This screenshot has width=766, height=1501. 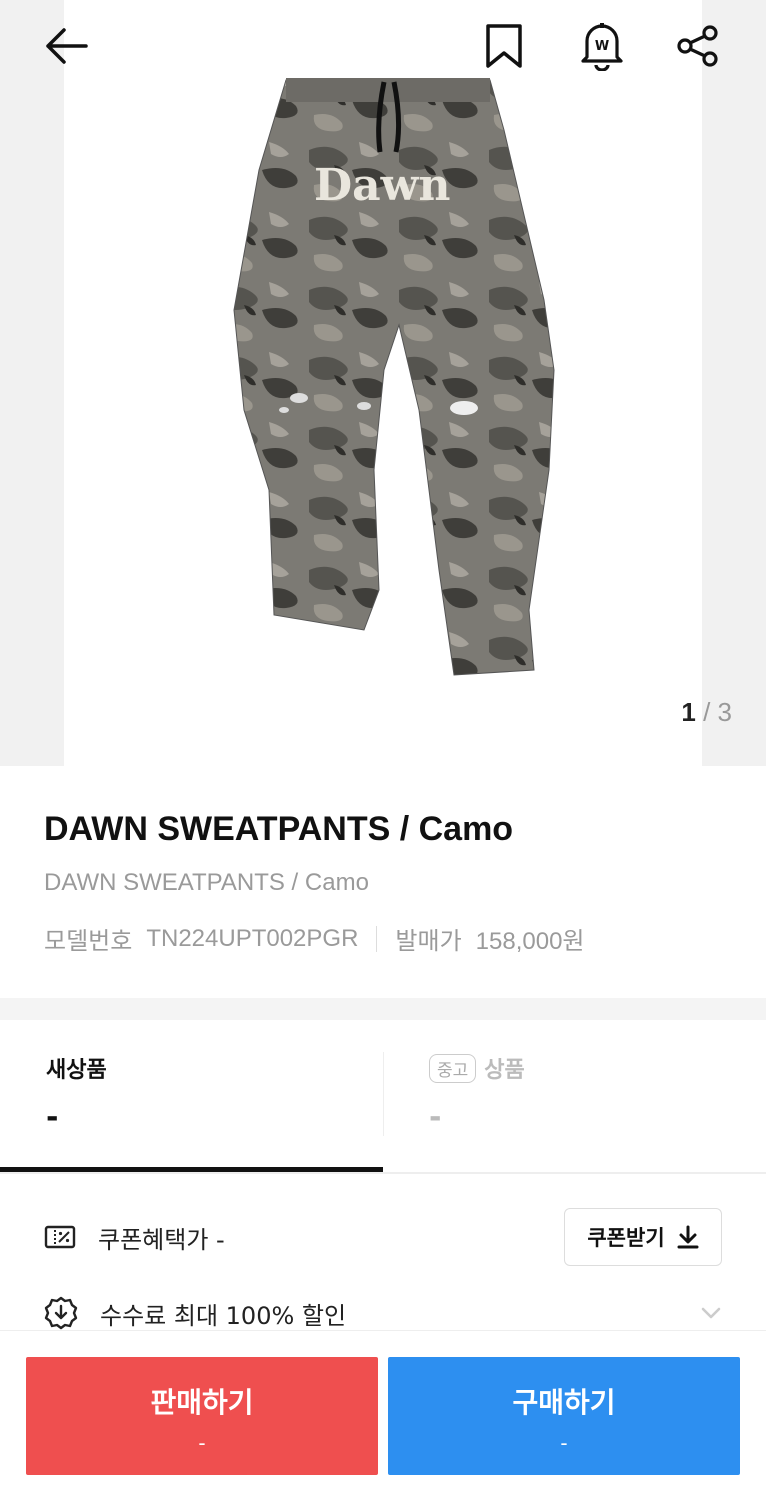 I want to click on buy-button-price: -, so click(x=564, y=1443).